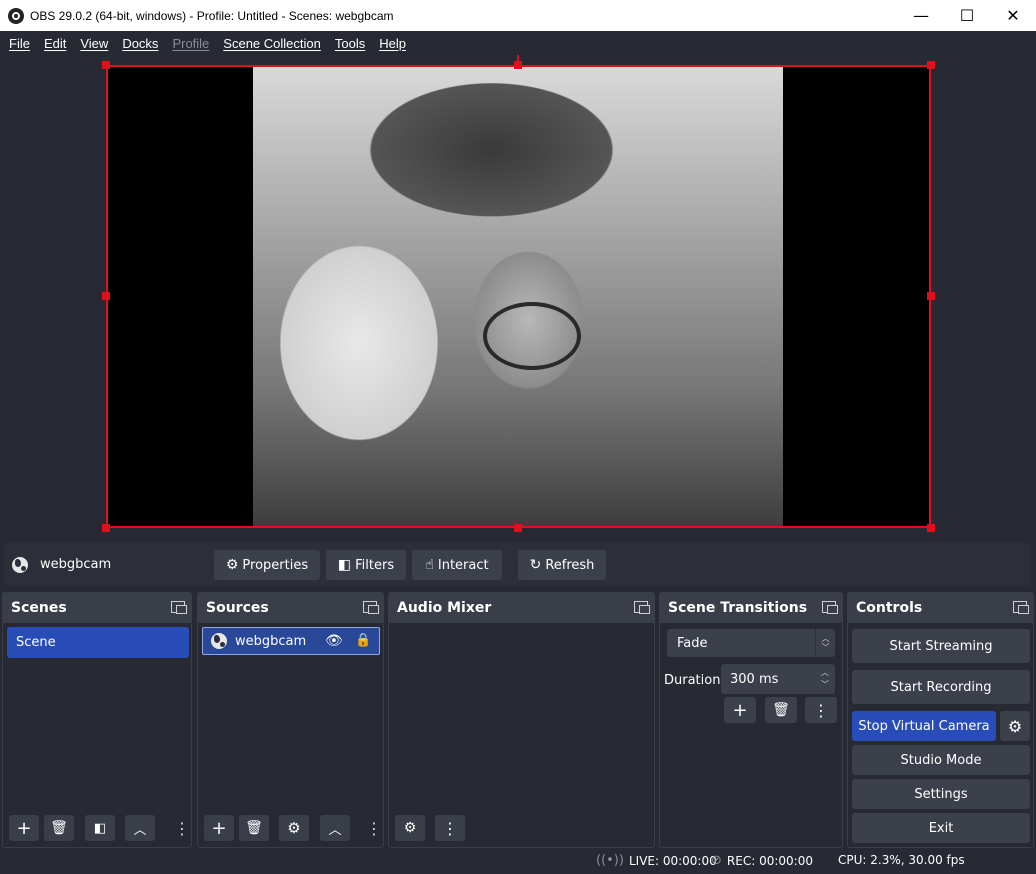  Describe the element at coordinates (271, 641) in the screenshot. I see `source-name: webgbcam` at that location.